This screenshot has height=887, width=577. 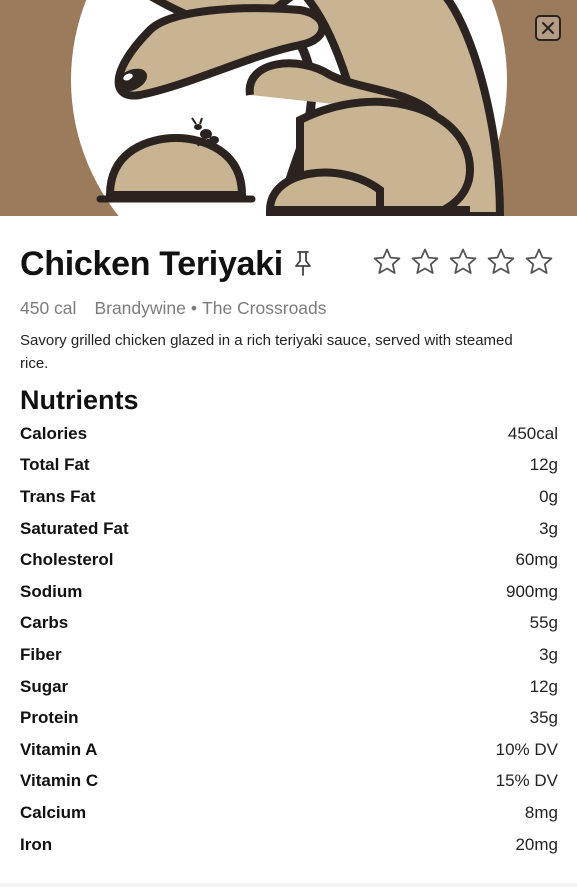 What do you see at coordinates (425, 262) in the screenshot?
I see `star-2-icon` at bounding box center [425, 262].